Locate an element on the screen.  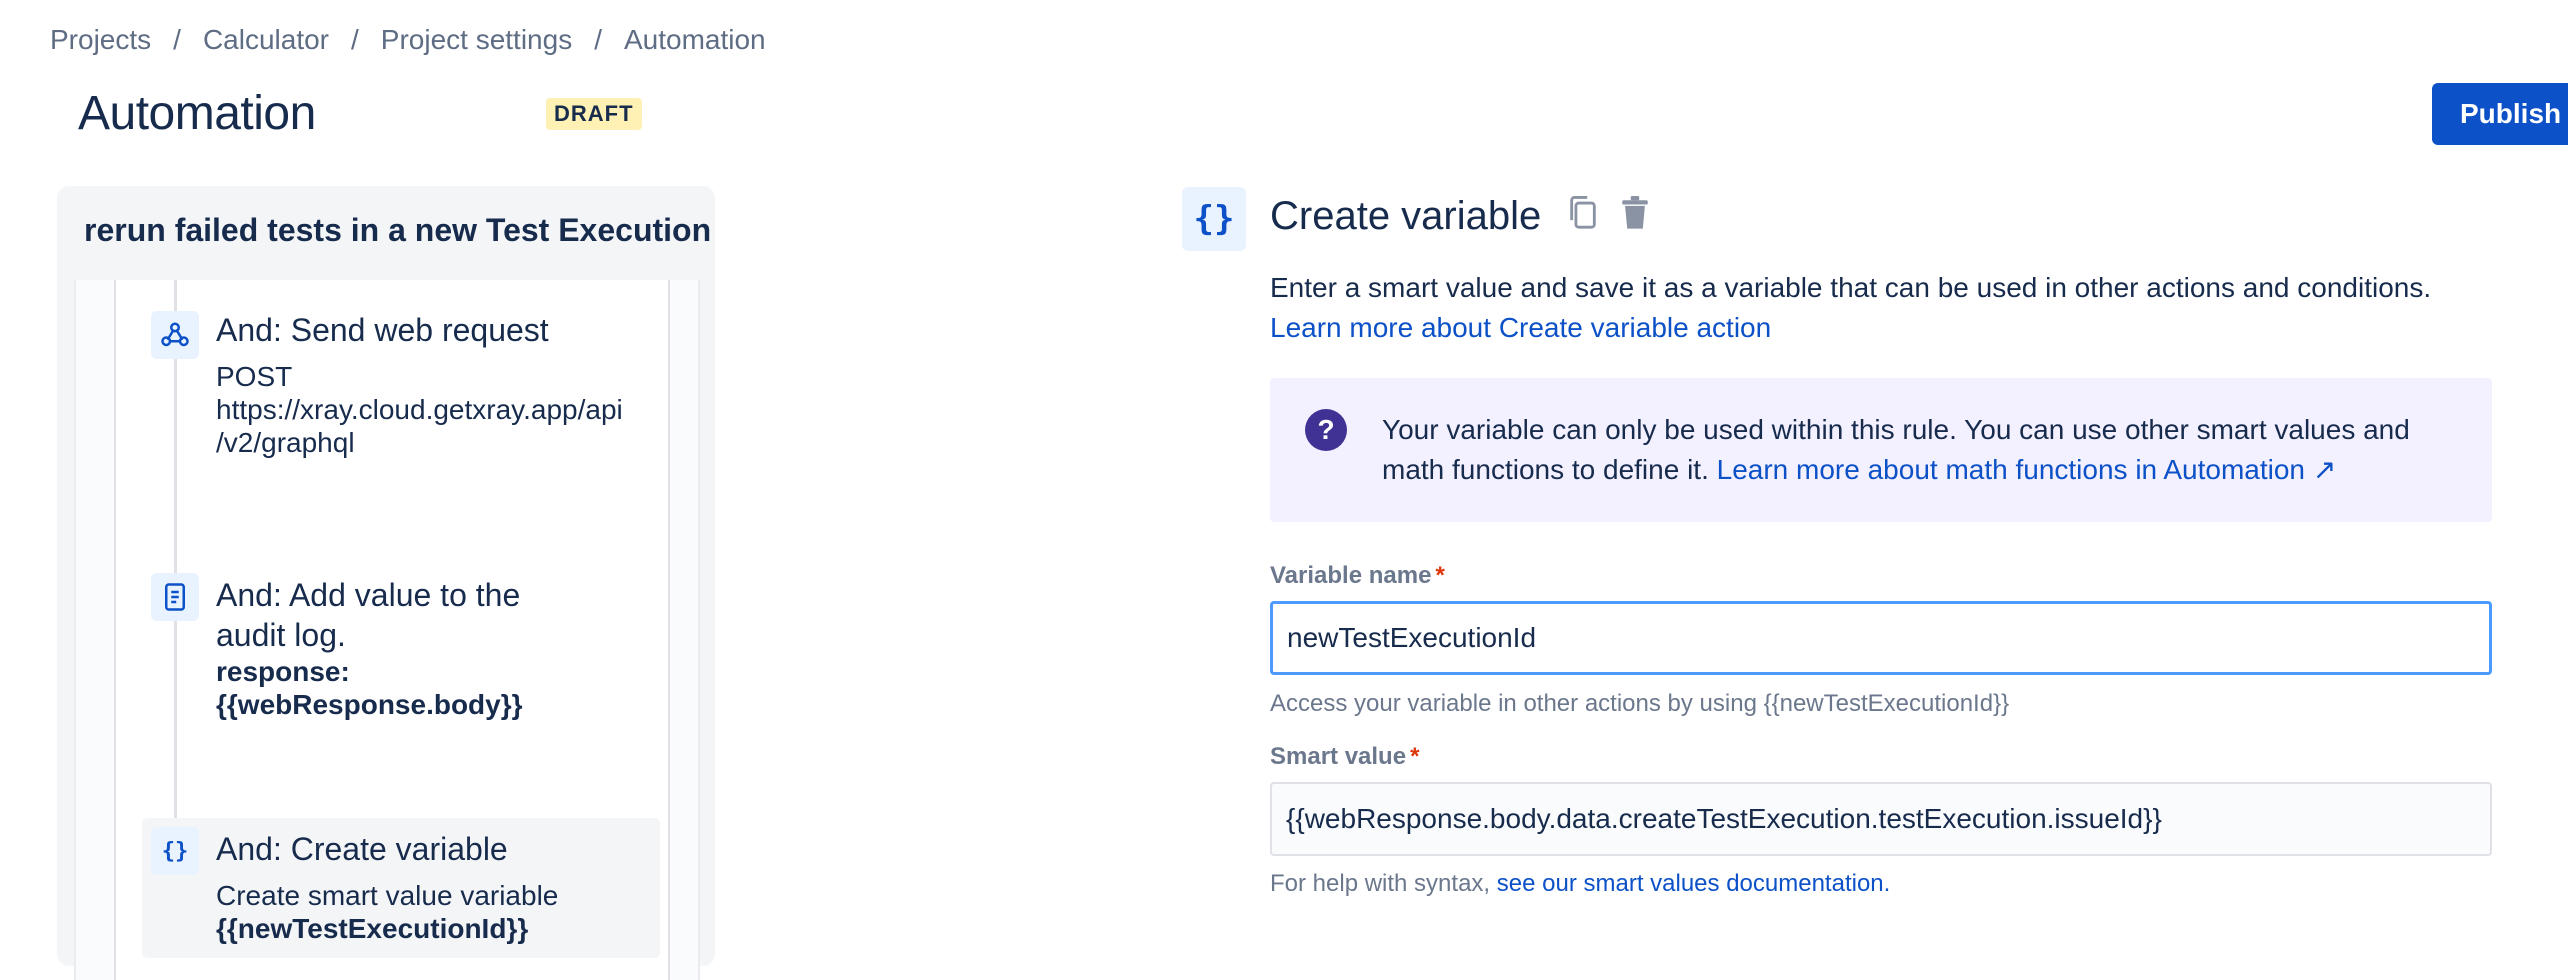
page-title: Automation is located at coordinates (197, 113).